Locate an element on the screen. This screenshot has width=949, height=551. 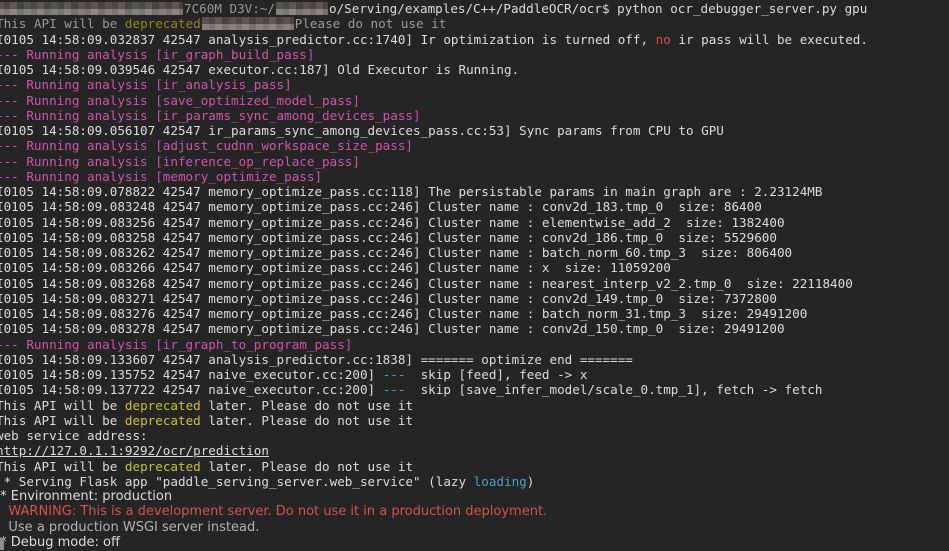
log-text: web service address: is located at coordinates (74, 435).